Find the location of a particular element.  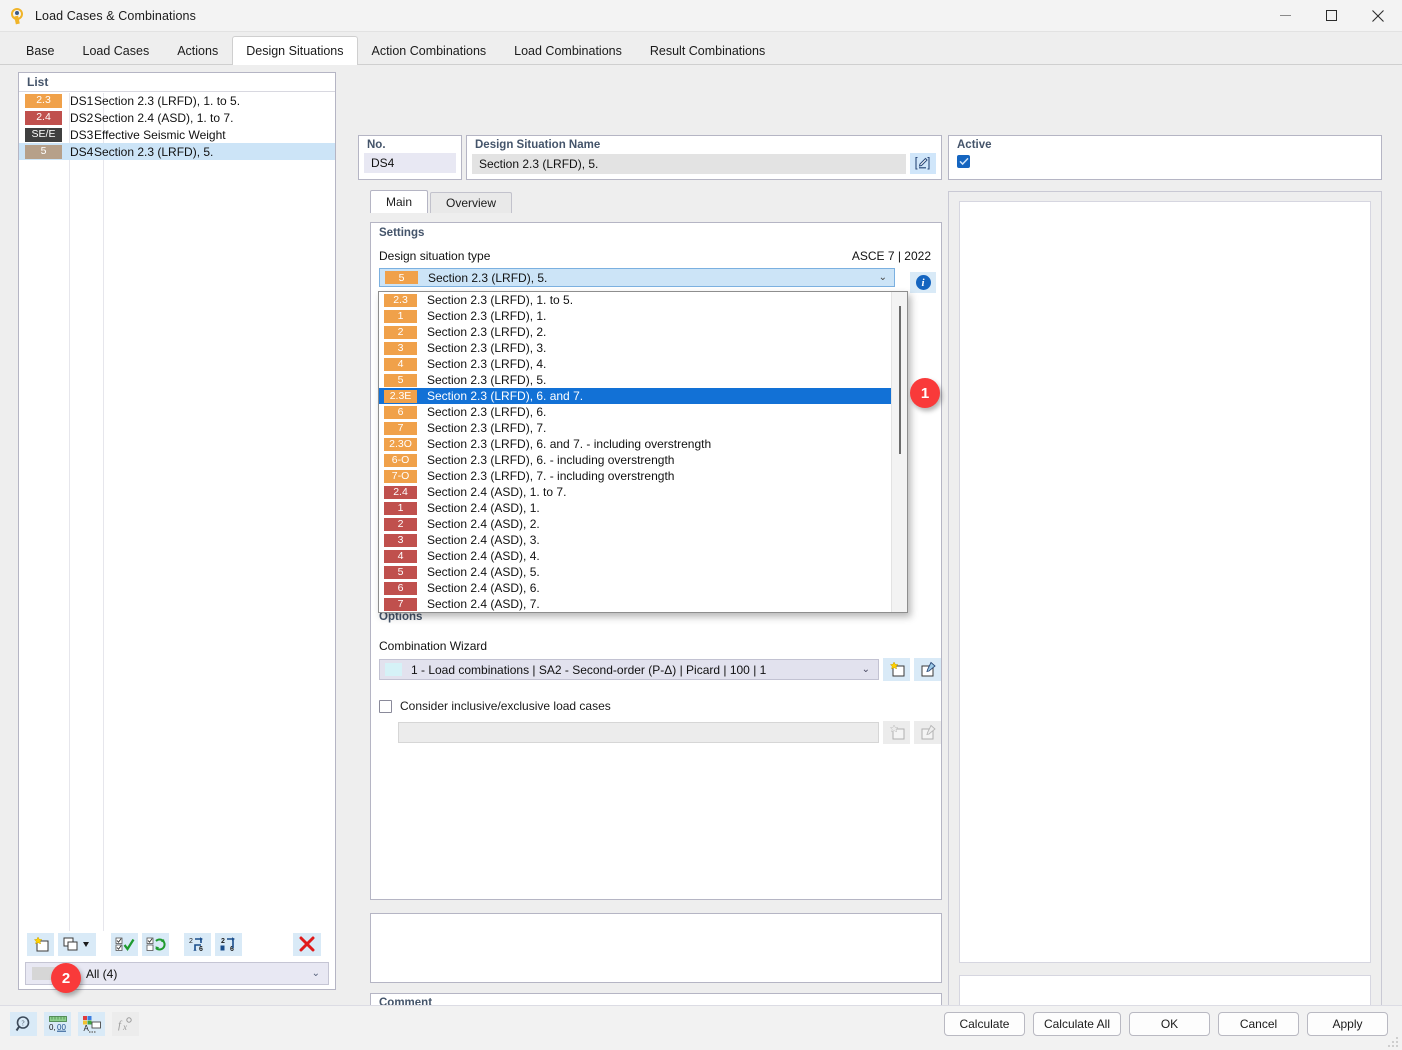

dropdown-item: 2 Section 2.3 (LRFD), 2. is located at coordinates (635, 332).